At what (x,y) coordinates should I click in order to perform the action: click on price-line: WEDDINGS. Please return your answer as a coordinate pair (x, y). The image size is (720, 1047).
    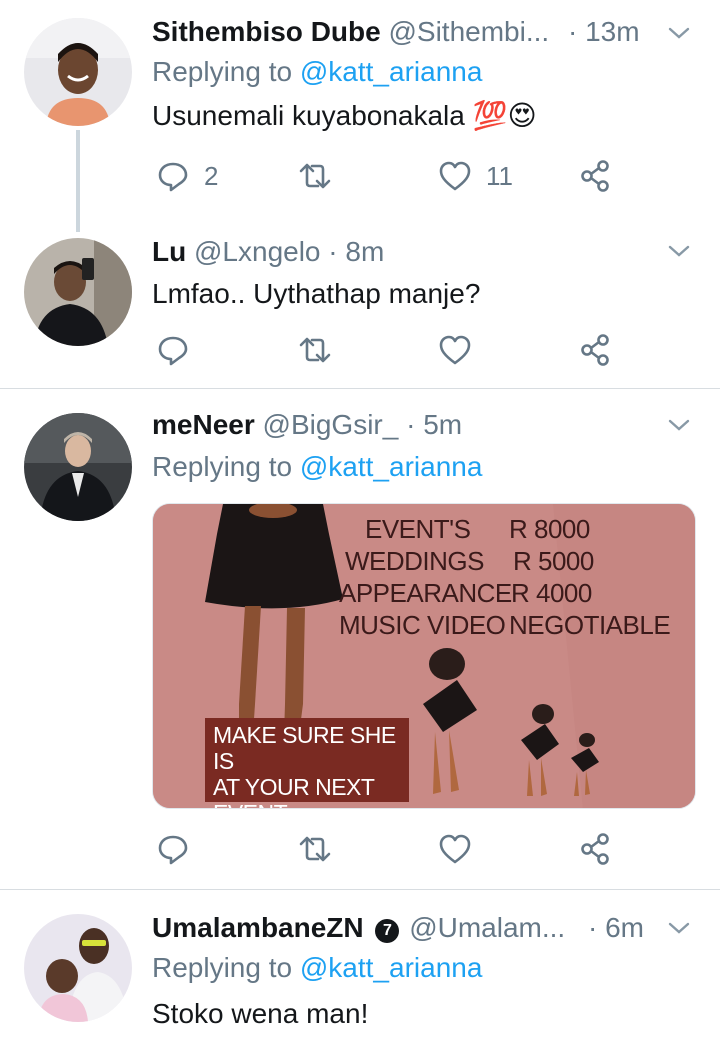
    Looking at the image, I should click on (415, 561).